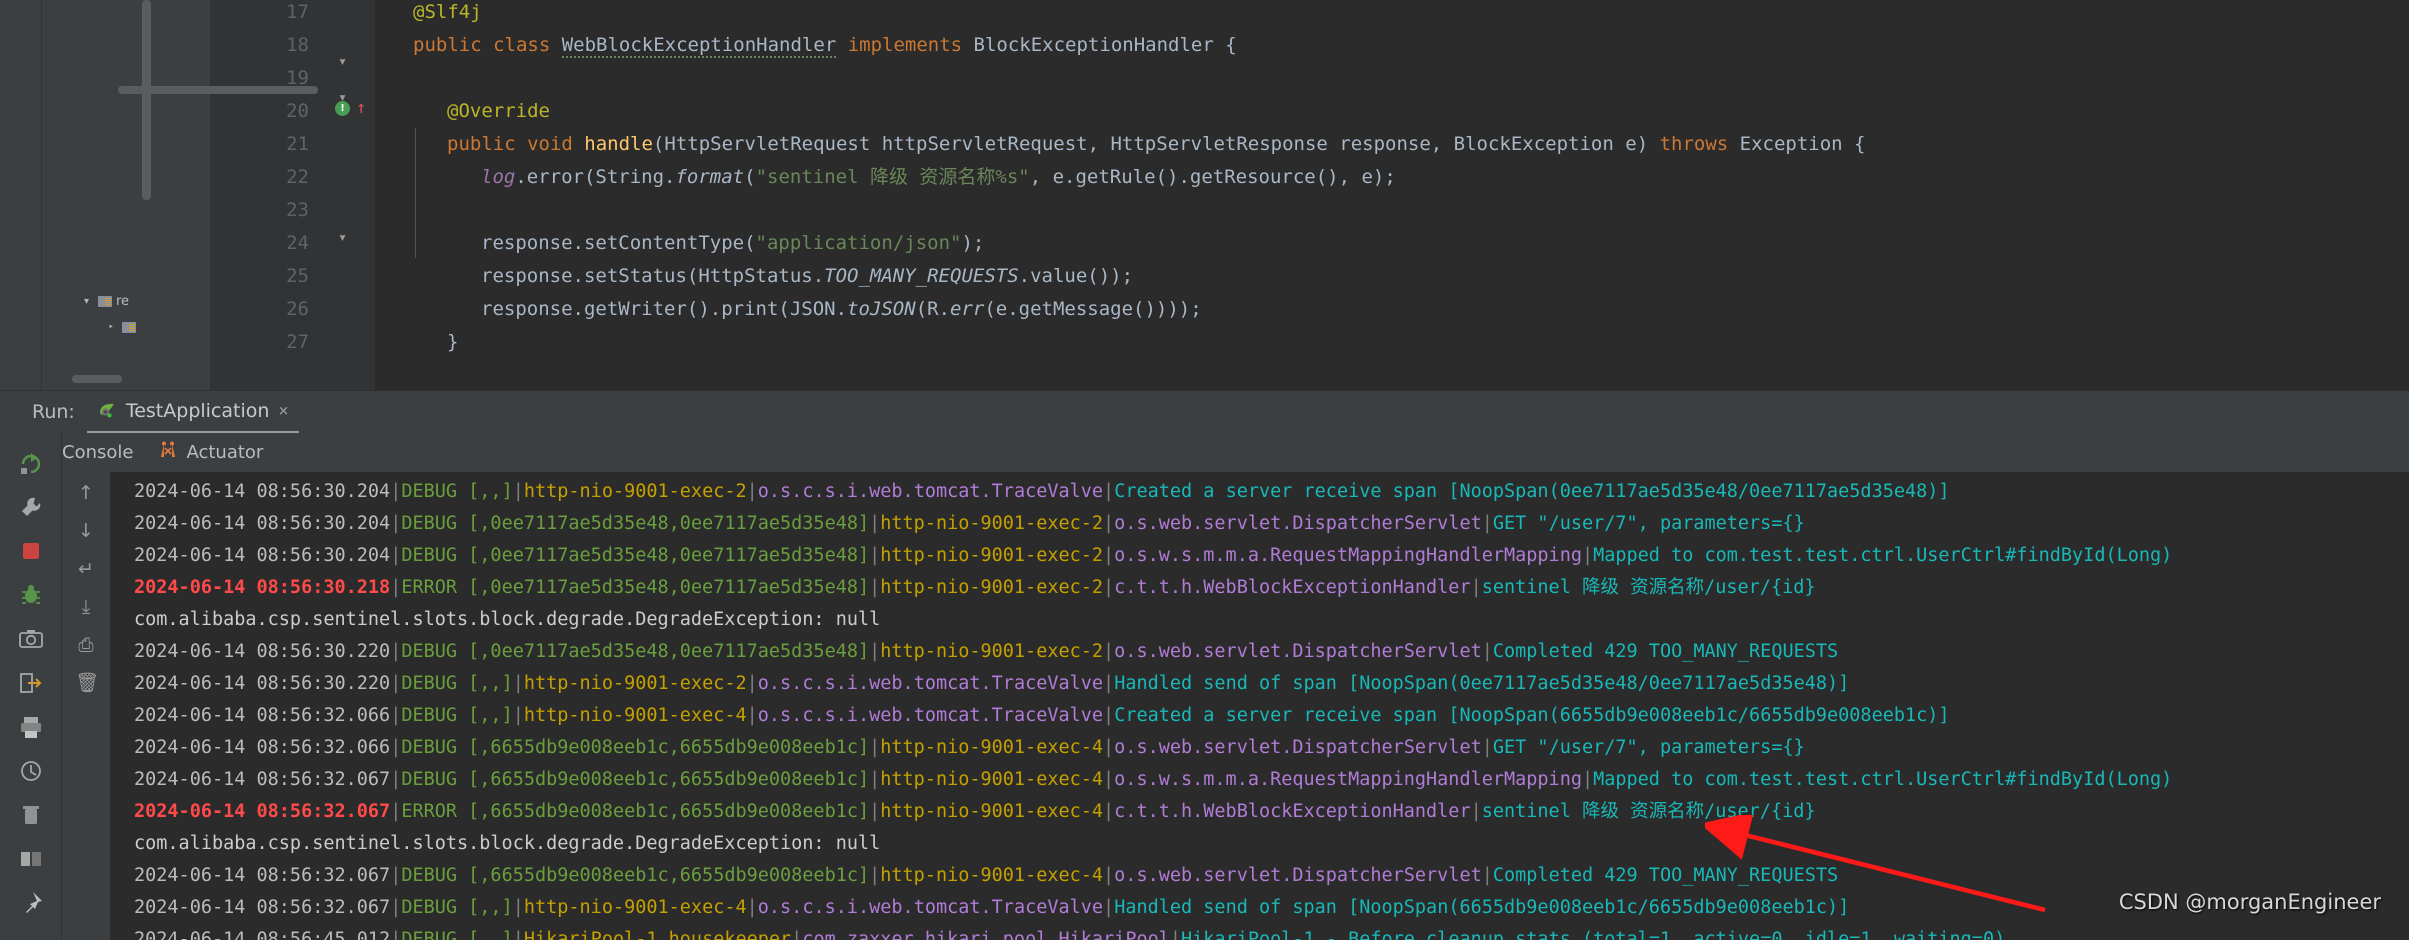  What do you see at coordinates (1367, 177) in the screenshot?
I see `code-token: , e);` at bounding box center [1367, 177].